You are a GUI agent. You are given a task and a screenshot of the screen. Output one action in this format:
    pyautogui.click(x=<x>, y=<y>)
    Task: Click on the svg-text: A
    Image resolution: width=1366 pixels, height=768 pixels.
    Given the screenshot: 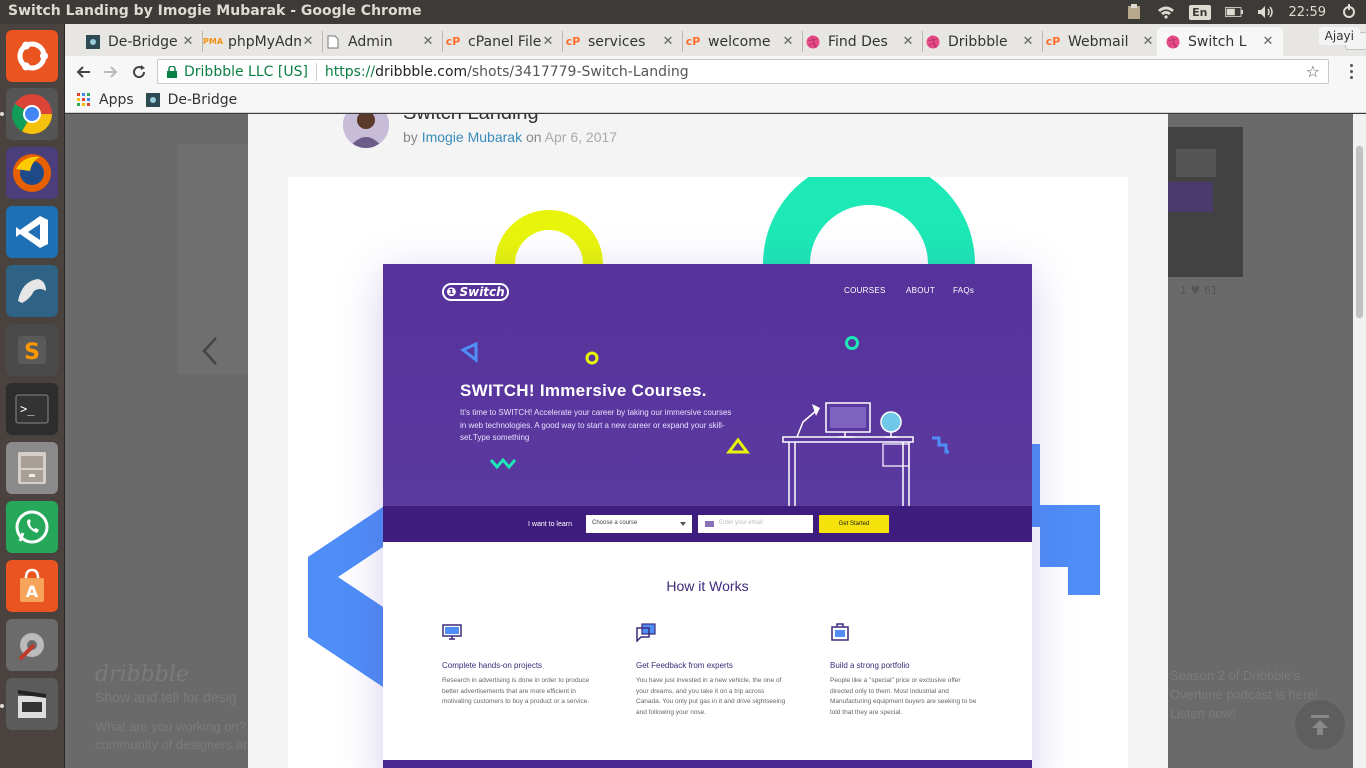 What is the action you would take?
    pyautogui.click(x=32, y=591)
    